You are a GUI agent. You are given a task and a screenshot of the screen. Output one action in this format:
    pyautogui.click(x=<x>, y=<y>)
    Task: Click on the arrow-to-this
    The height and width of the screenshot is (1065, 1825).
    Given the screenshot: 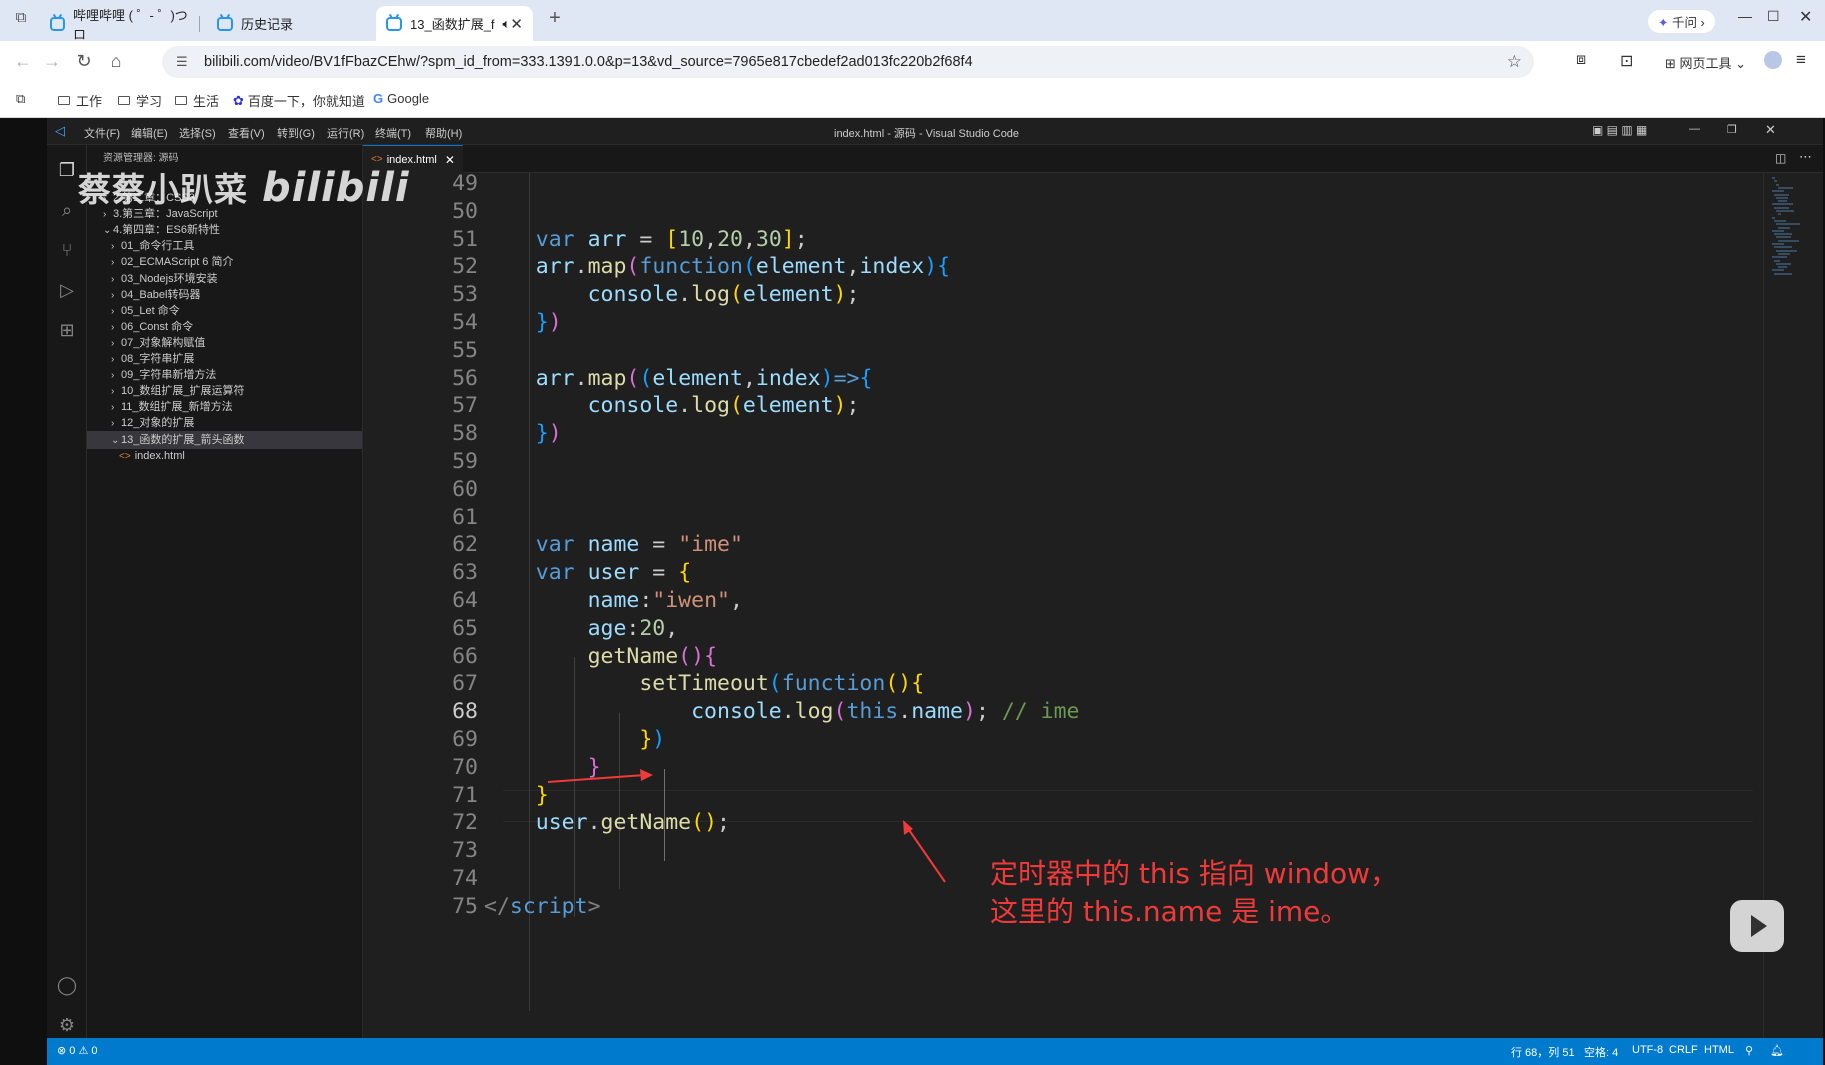 What is the action you would take?
    pyautogui.click(x=926, y=854)
    